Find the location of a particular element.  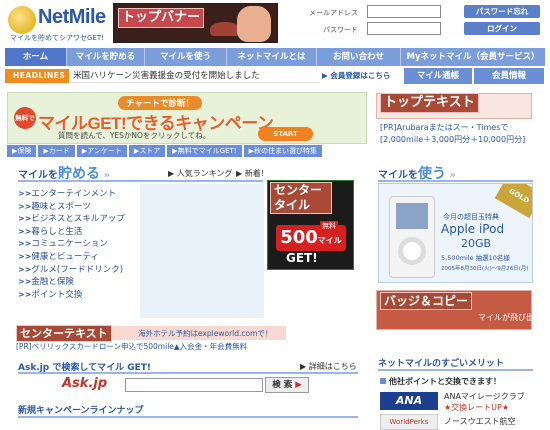

nav-use: マイルを使う is located at coordinates (186, 57).